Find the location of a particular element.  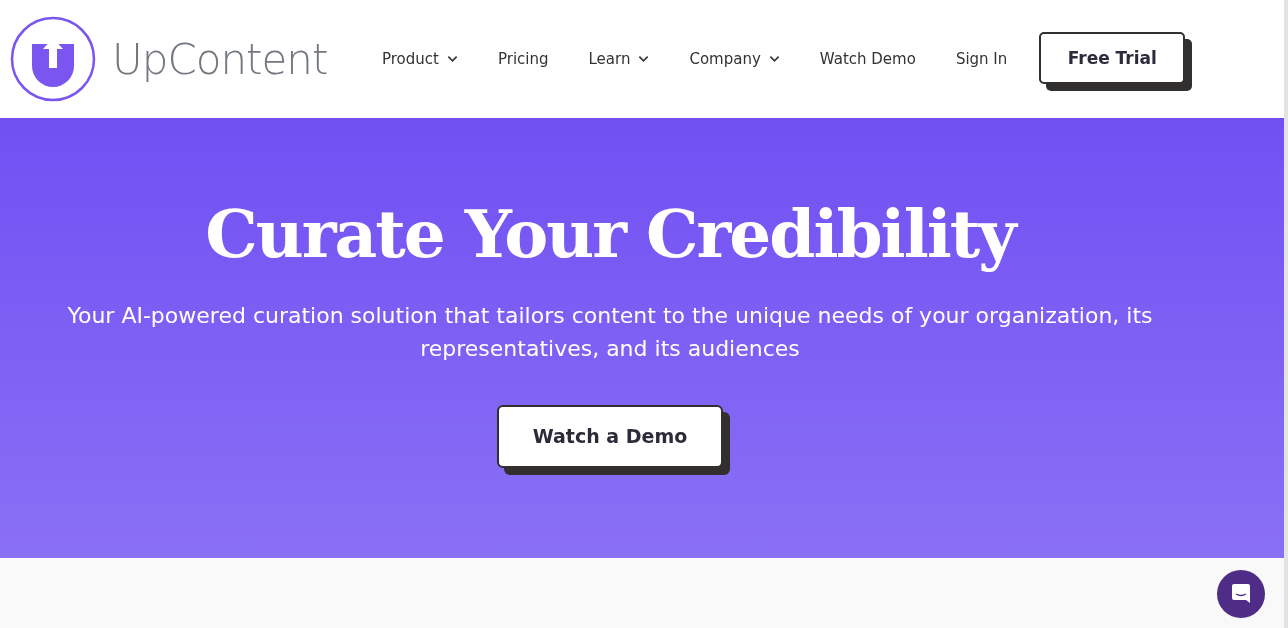

nav-link: Product is located at coordinates (420, 59).